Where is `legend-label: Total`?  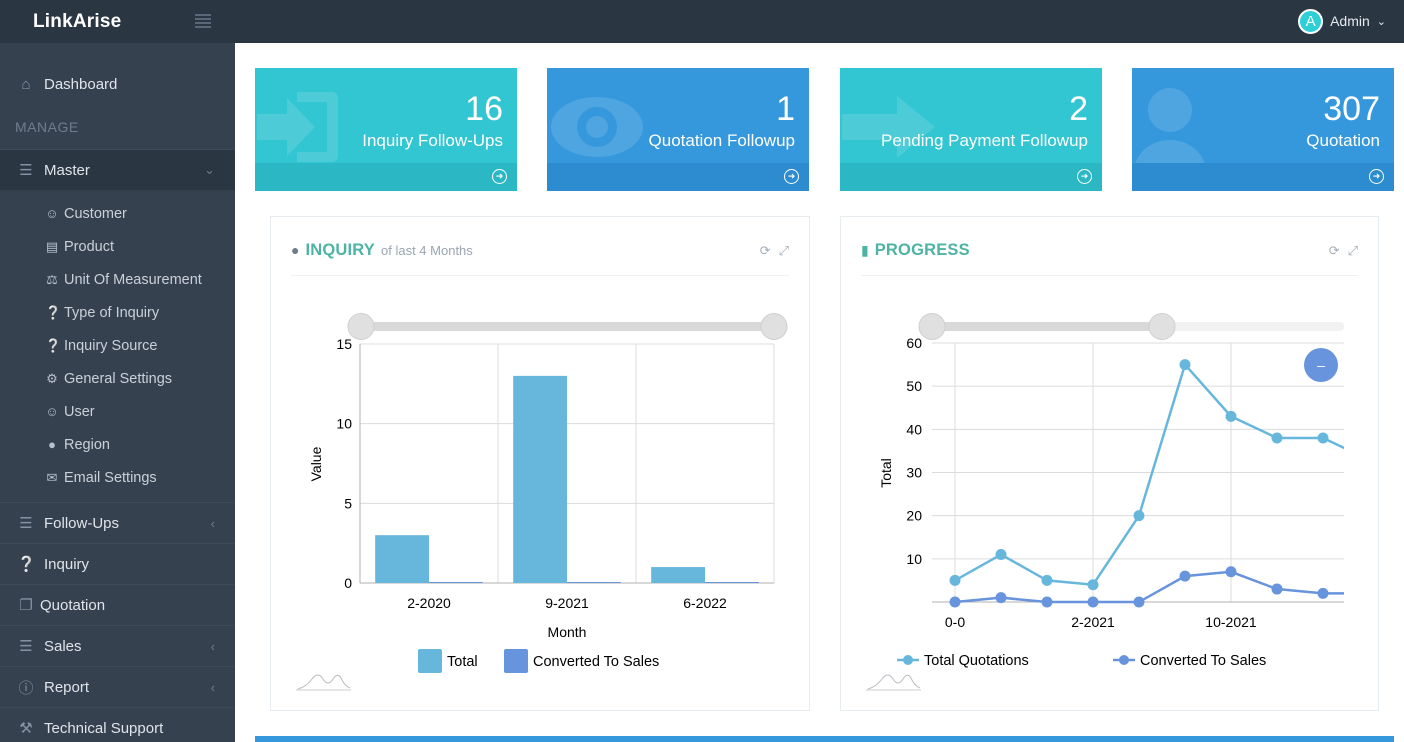 legend-label: Total is located at coordinates (462, 662).